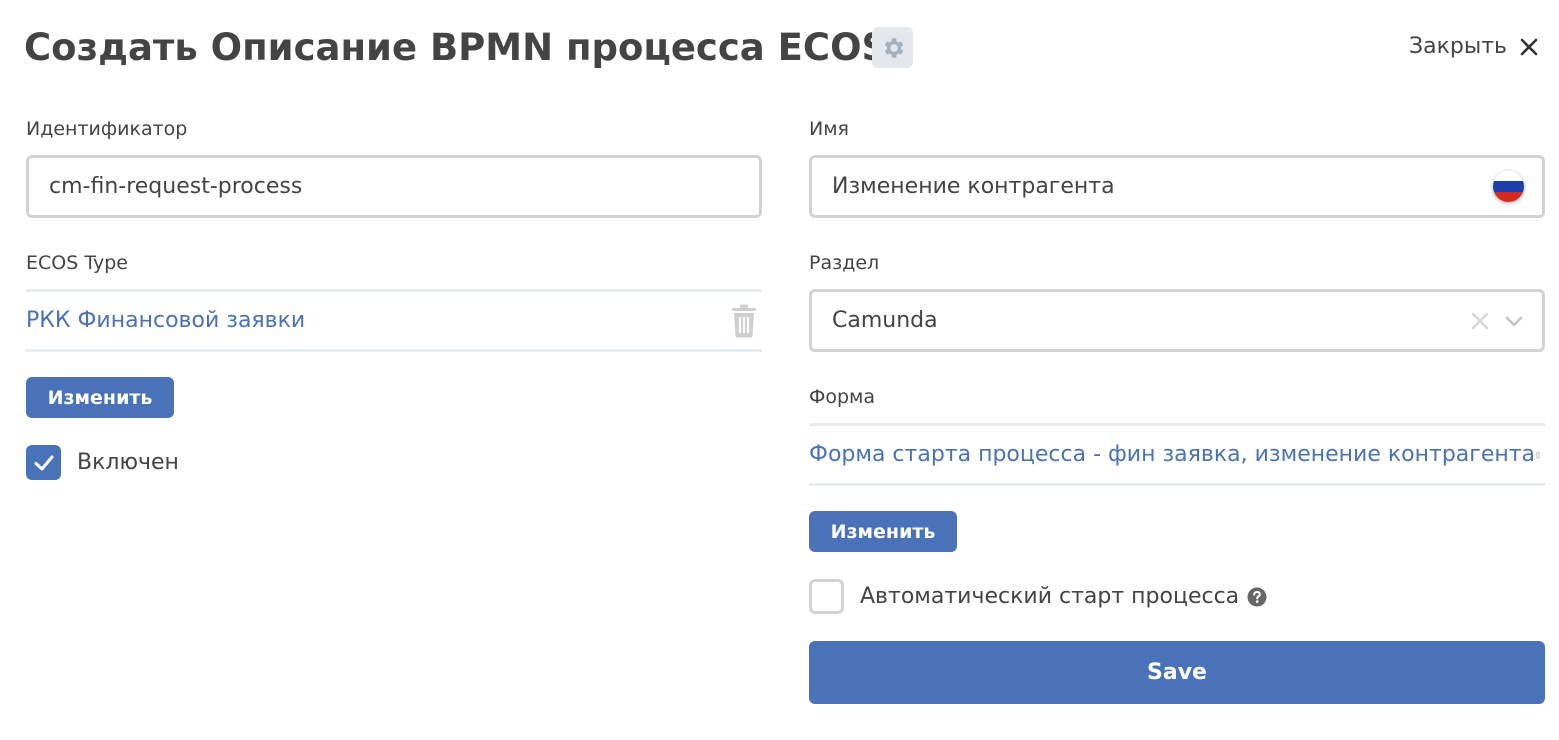 The image size is (1559, 740). I want to click on settings-button, so click(892, 47).